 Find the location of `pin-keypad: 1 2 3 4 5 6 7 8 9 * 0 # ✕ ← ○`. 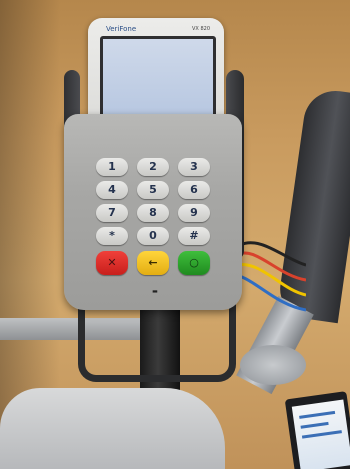

pin-keypad: 1 2 3 4 5 6 7 8 9 * 0 # ✕ ← ○ is located at coordinates (153, 217).